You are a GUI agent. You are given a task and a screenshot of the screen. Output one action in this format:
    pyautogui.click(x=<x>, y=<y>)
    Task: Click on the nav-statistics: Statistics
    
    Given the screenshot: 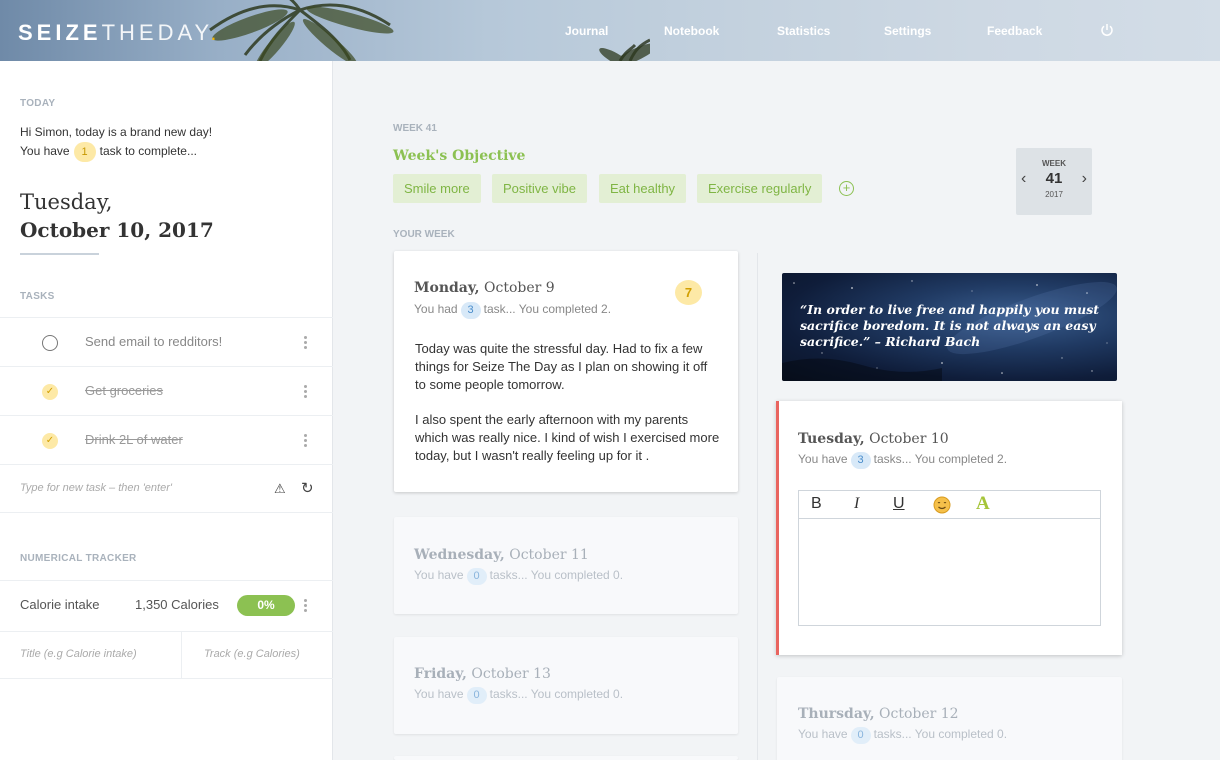 What is the action you would take?
    pyautogui.click(x=803, y=31)
    